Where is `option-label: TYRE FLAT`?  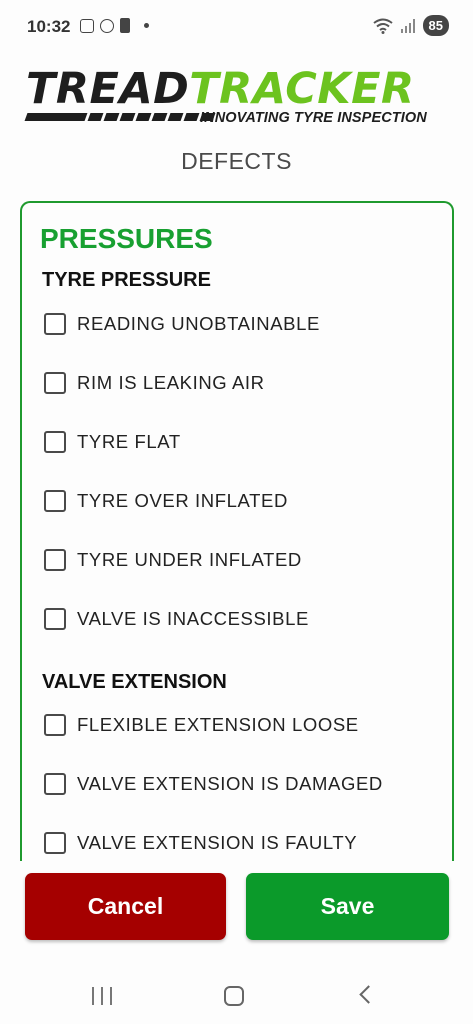 option-label: TYRE FLAT is located at coordinates (129, 441).